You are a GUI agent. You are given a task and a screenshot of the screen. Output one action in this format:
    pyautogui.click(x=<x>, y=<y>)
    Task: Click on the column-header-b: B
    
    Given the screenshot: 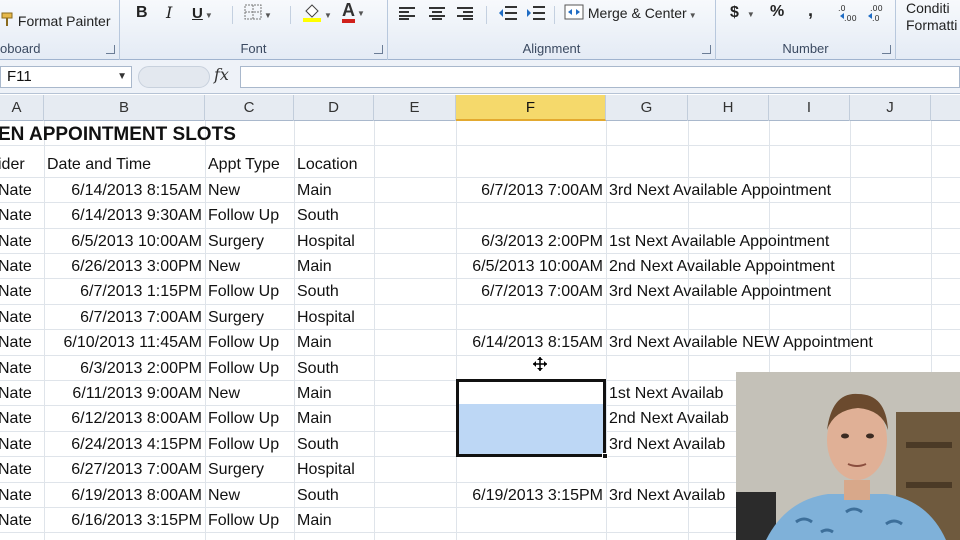 What is the action you would take?
    pyautogui.click(x=124, y=108)
    